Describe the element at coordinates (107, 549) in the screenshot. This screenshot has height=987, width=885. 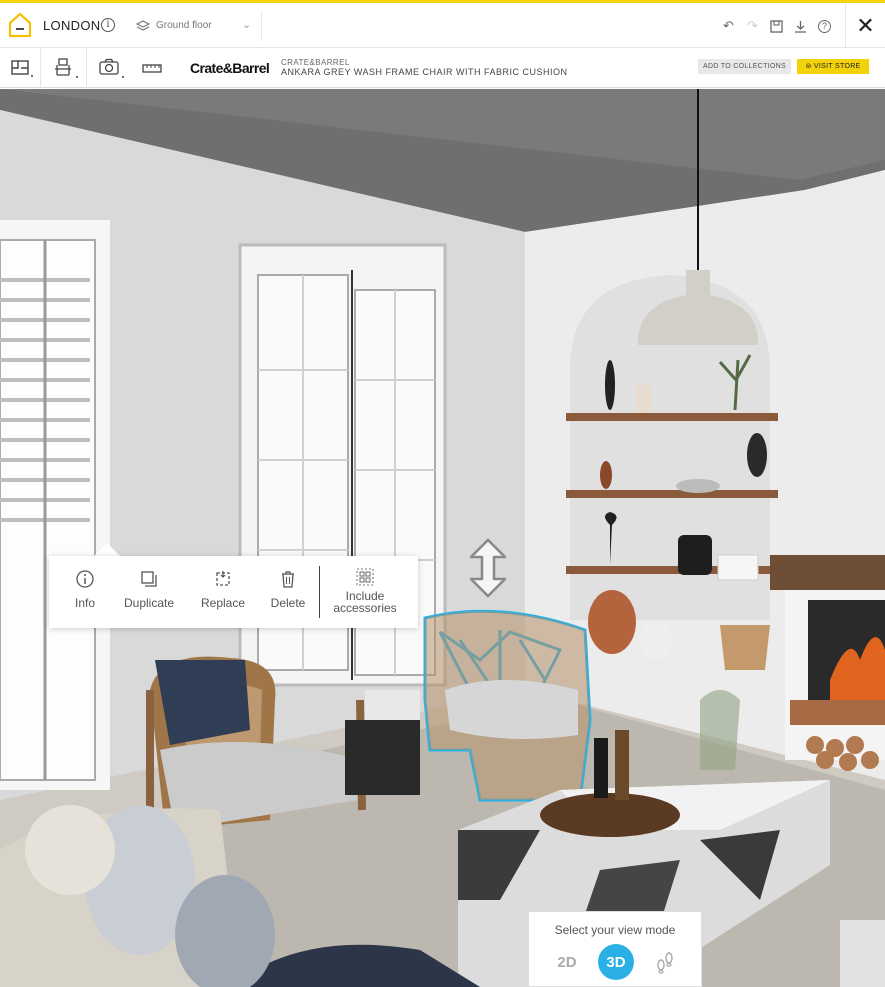
I see `context-menu-pointer` at that location.